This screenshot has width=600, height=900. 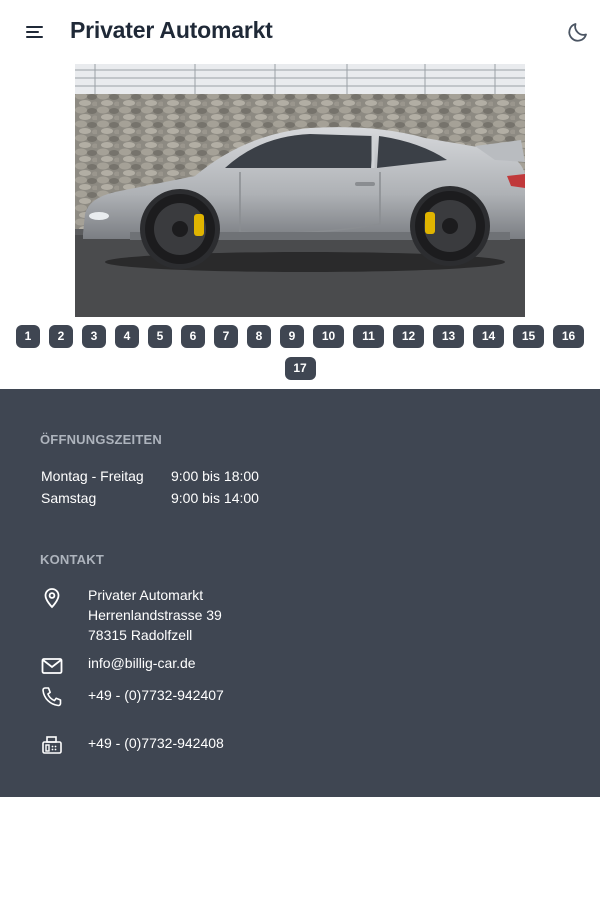 I want to click on page-button-17: 17, so click(x=300, y=368).